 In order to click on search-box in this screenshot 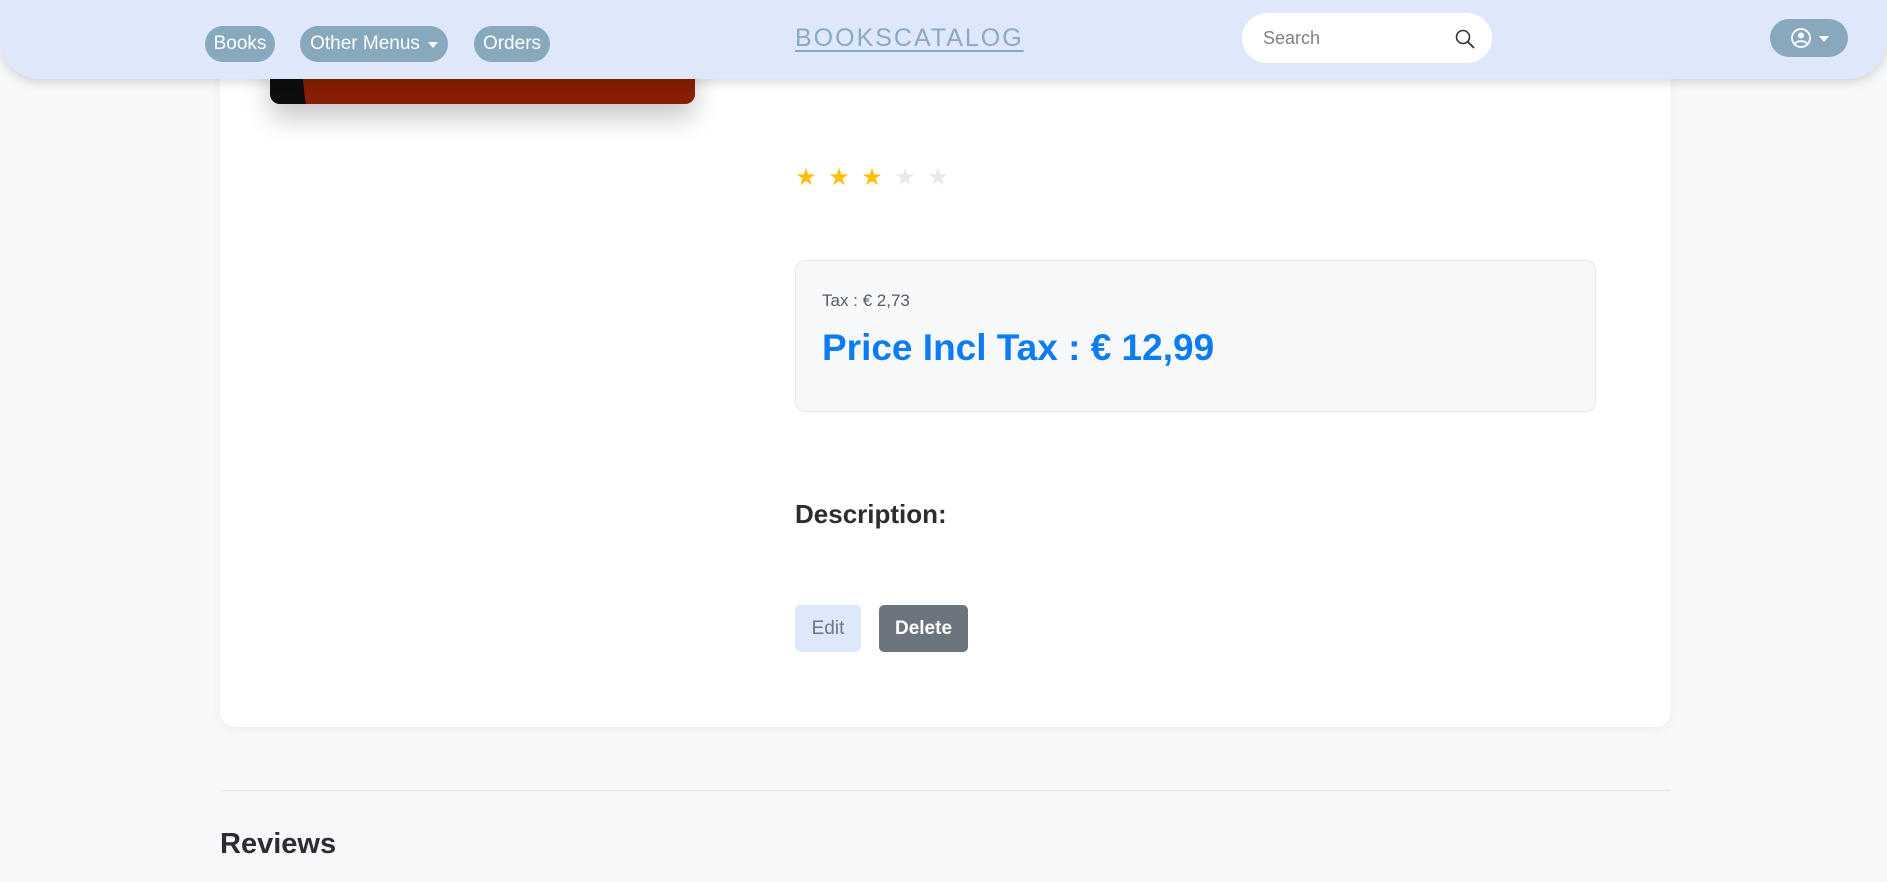, I will do `click(1367, 38)`.